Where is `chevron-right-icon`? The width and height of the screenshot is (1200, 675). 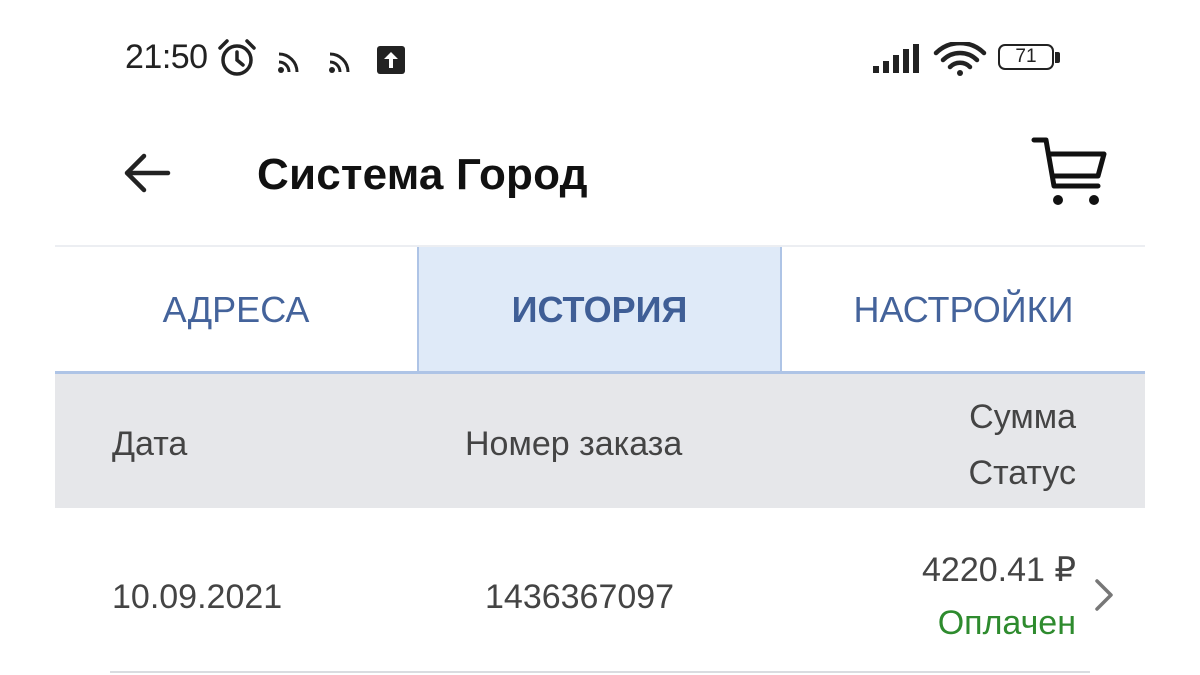
chevron-right-icon is located at coordinates (1104, 595).